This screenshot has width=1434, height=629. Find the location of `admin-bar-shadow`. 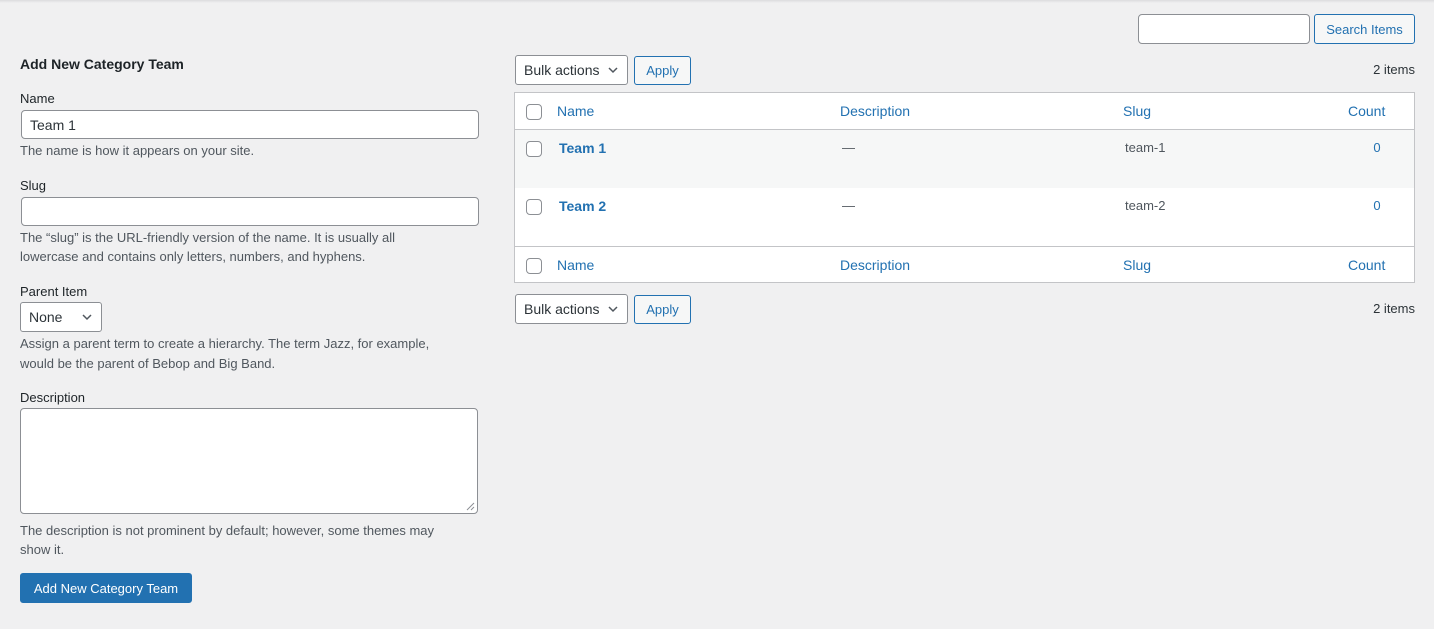

admin-bar-shadow is located at coordinates (717, 1).